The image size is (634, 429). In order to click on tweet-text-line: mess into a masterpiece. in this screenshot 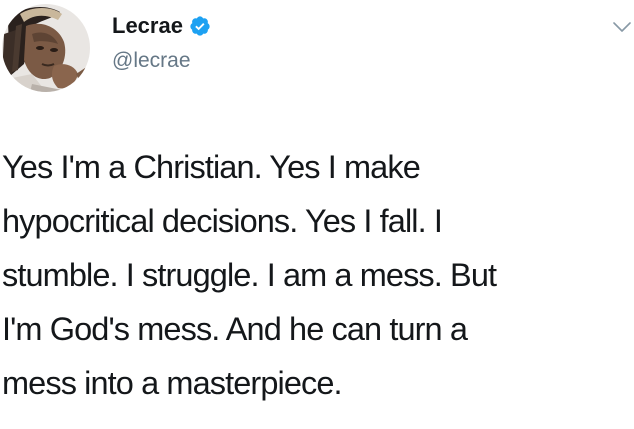, I will do `click(172, 383)`.